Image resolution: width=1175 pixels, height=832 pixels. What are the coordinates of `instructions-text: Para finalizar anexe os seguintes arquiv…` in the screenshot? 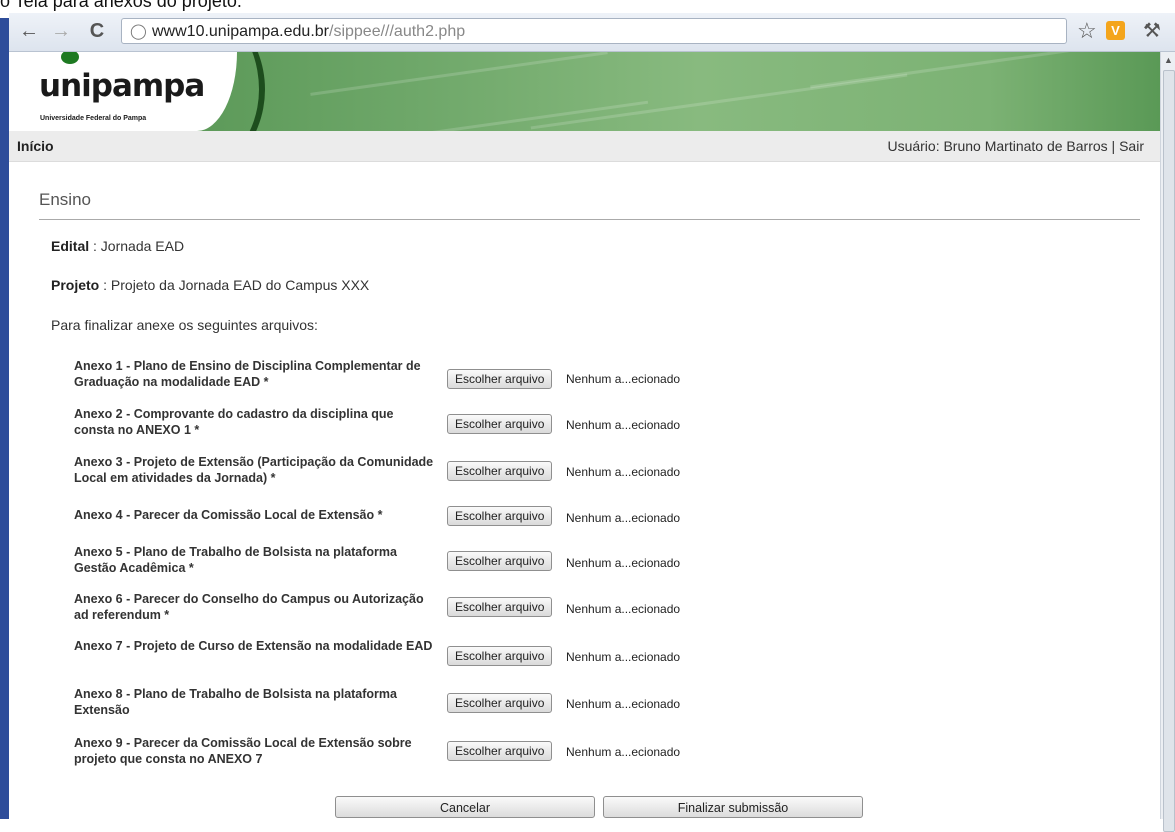 It's located at (184, 325).